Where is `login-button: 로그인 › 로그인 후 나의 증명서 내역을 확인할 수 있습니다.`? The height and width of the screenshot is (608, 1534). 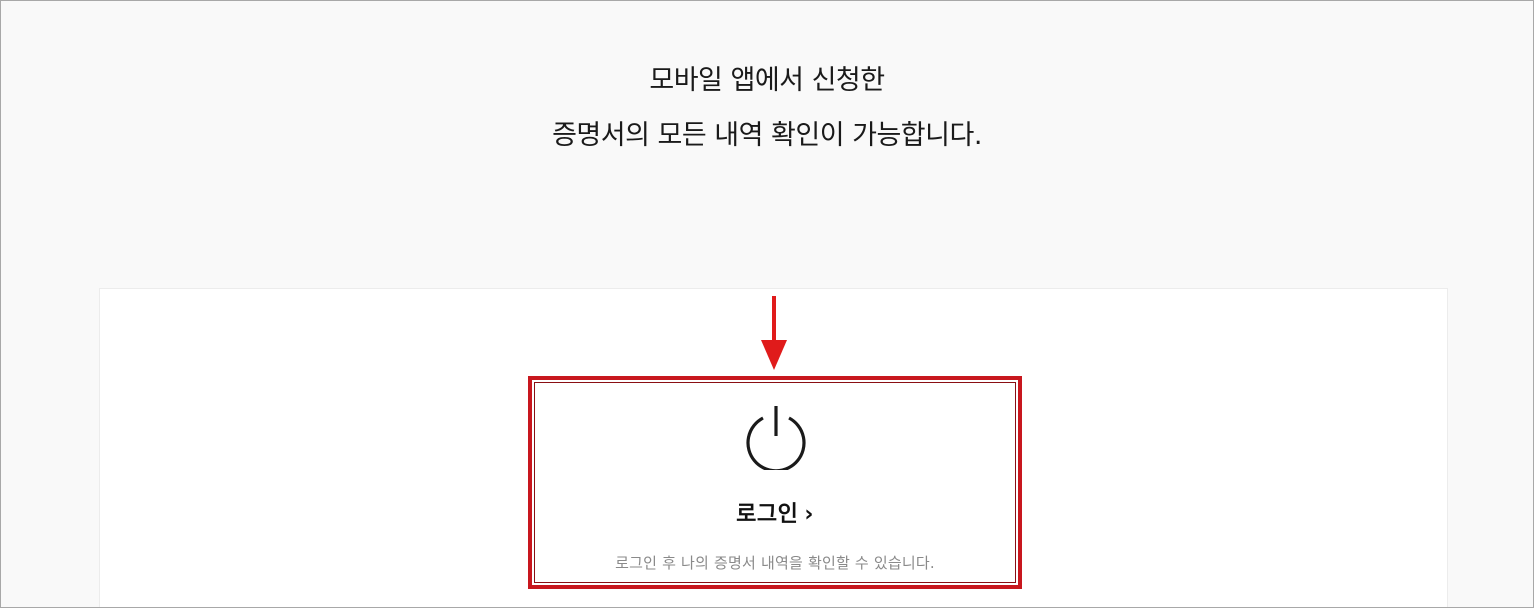 login-button: 로그인 › 로그인 후 나의 증명서 내역을 확인할 수 있습니다. is located at coordinates (775, 482).